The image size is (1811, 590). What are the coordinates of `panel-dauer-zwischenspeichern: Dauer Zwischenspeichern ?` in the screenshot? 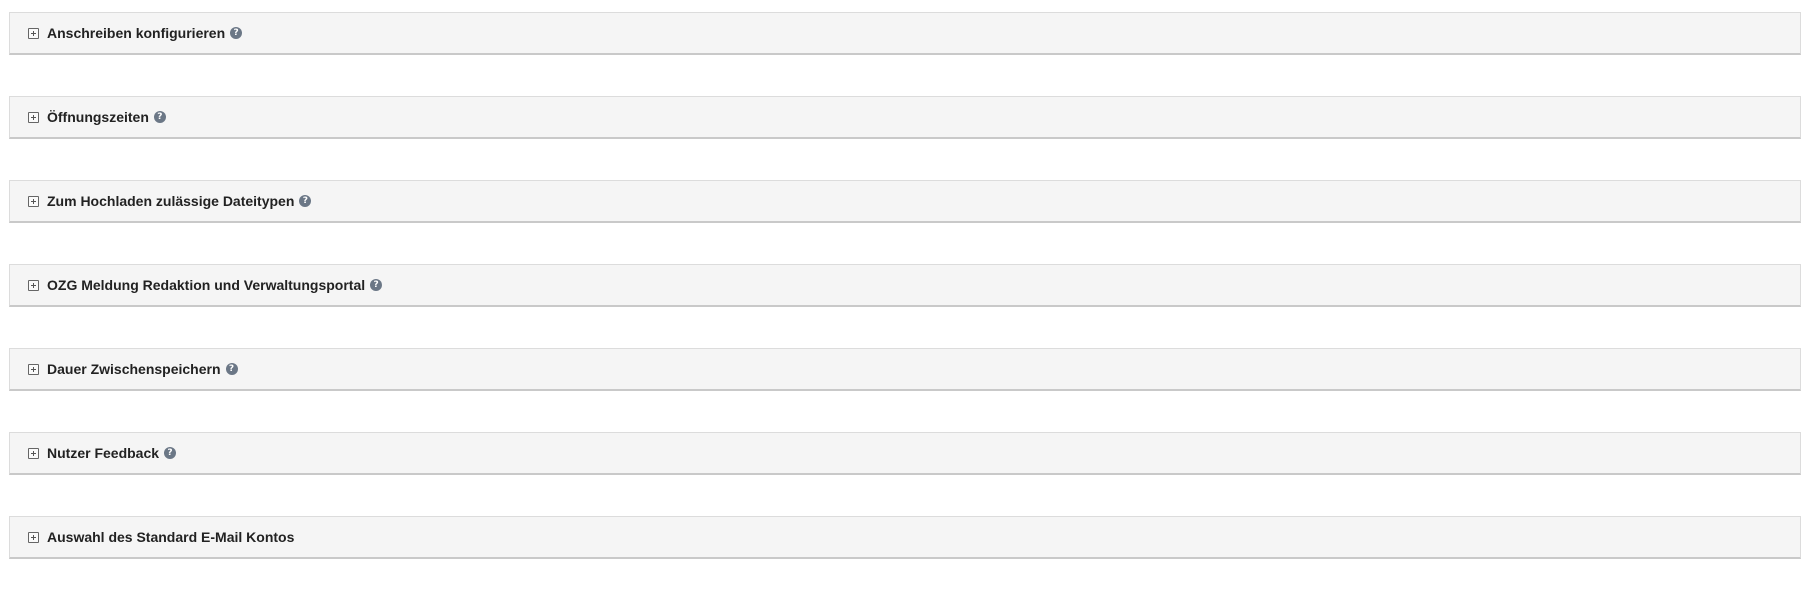 It's located at (905, 369).